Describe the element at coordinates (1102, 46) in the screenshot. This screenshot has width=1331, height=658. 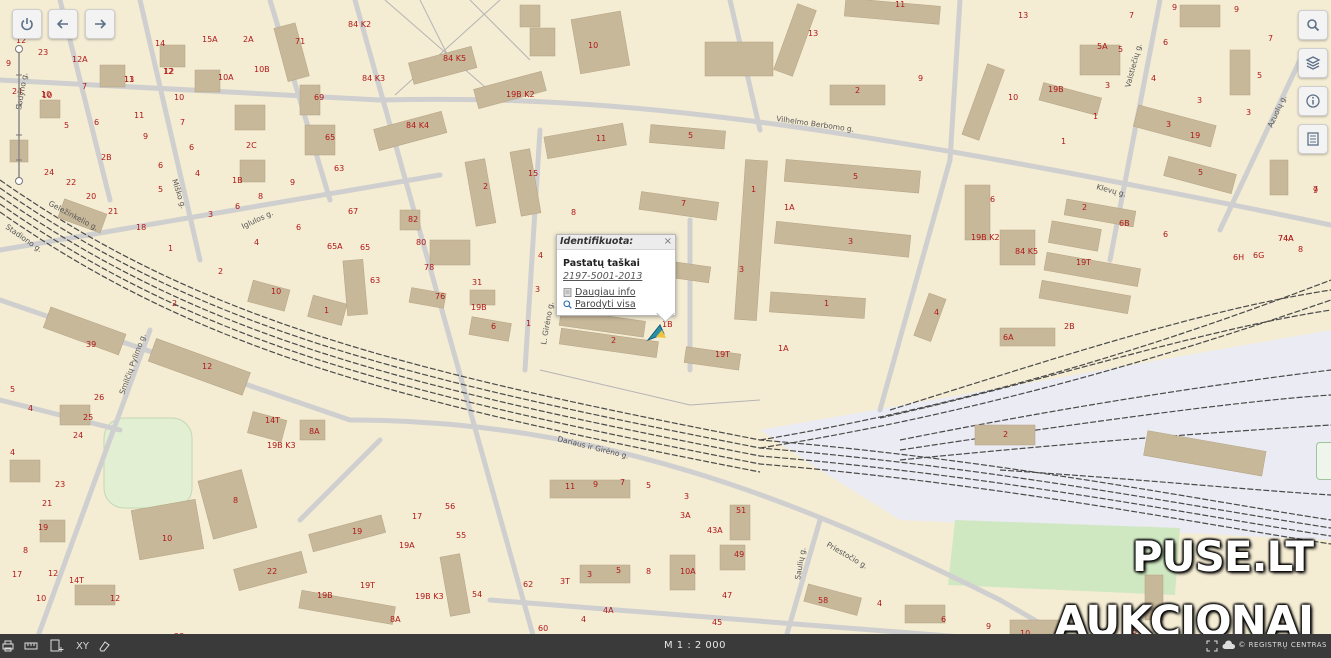
I see `map-label: 5A` at that location.